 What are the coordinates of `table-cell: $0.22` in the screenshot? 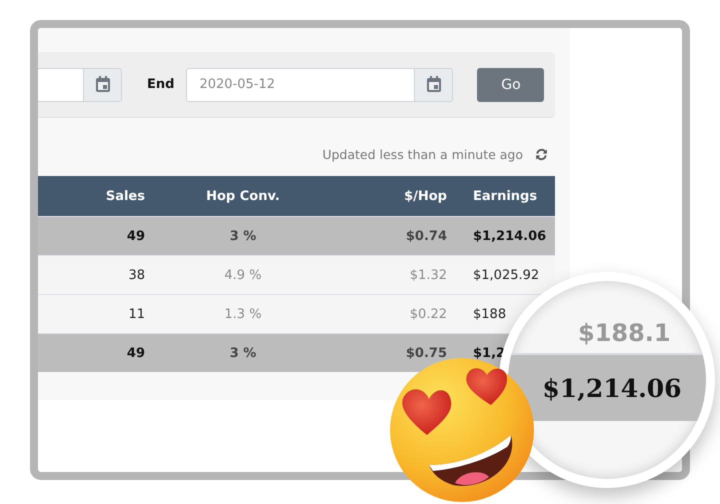 It's located at (399, 314).